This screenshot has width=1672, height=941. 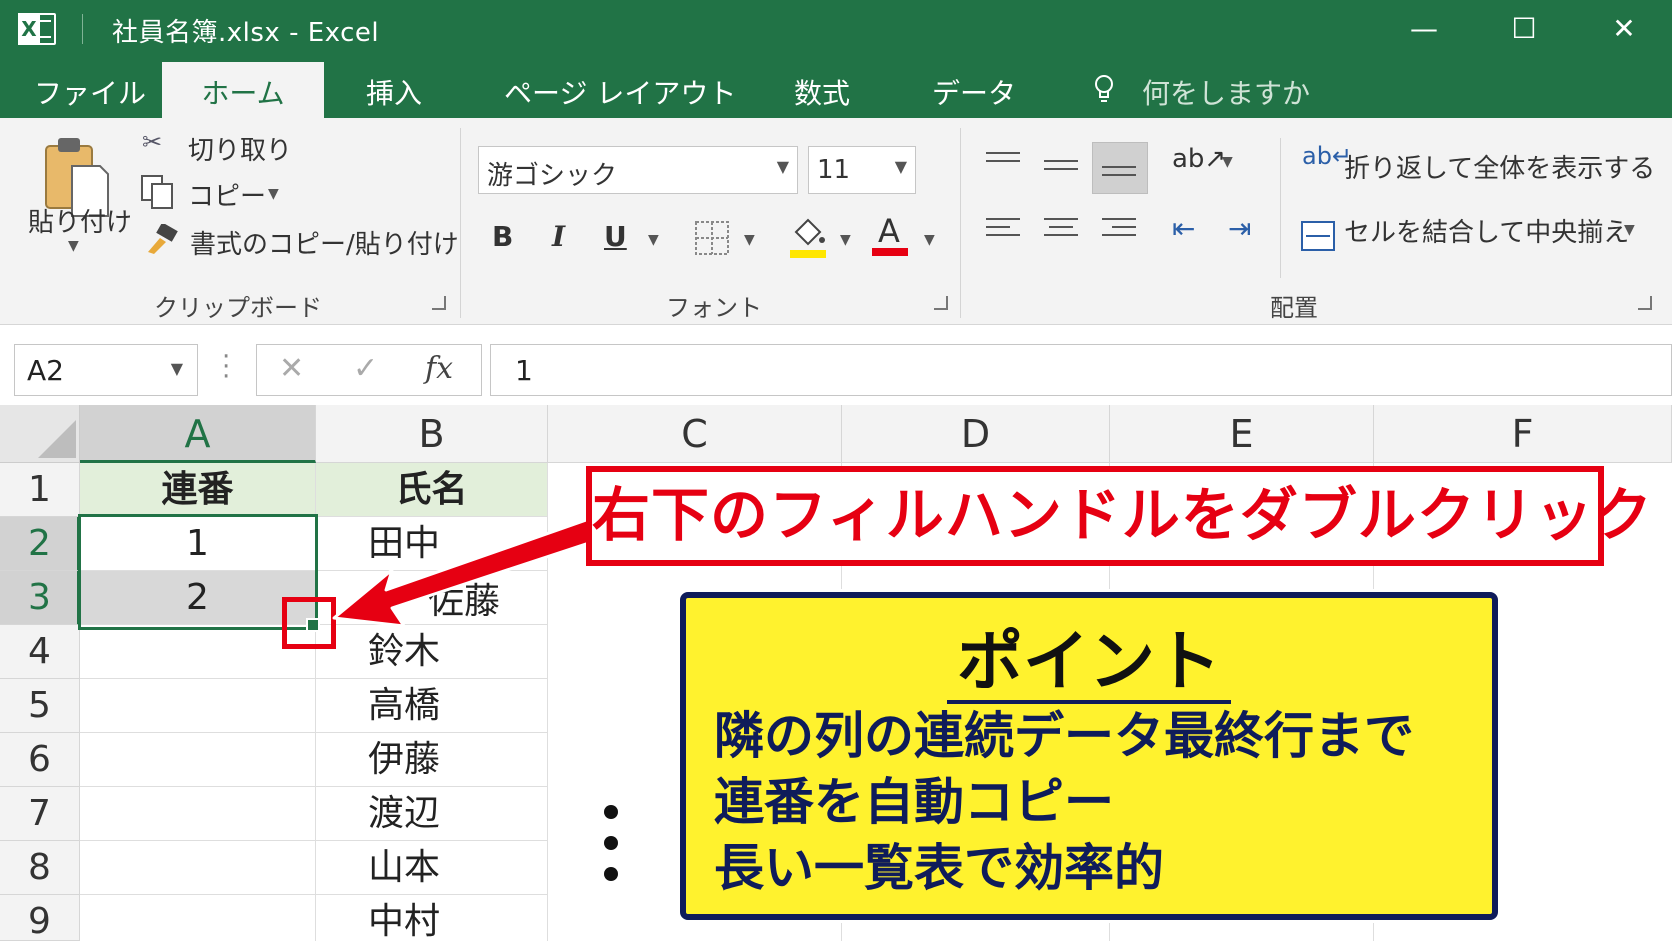 What do you see at coordinates (80, 220) in the screenshot?
I see `paste-button: 貼り付け` at bounding box center [80, 220].